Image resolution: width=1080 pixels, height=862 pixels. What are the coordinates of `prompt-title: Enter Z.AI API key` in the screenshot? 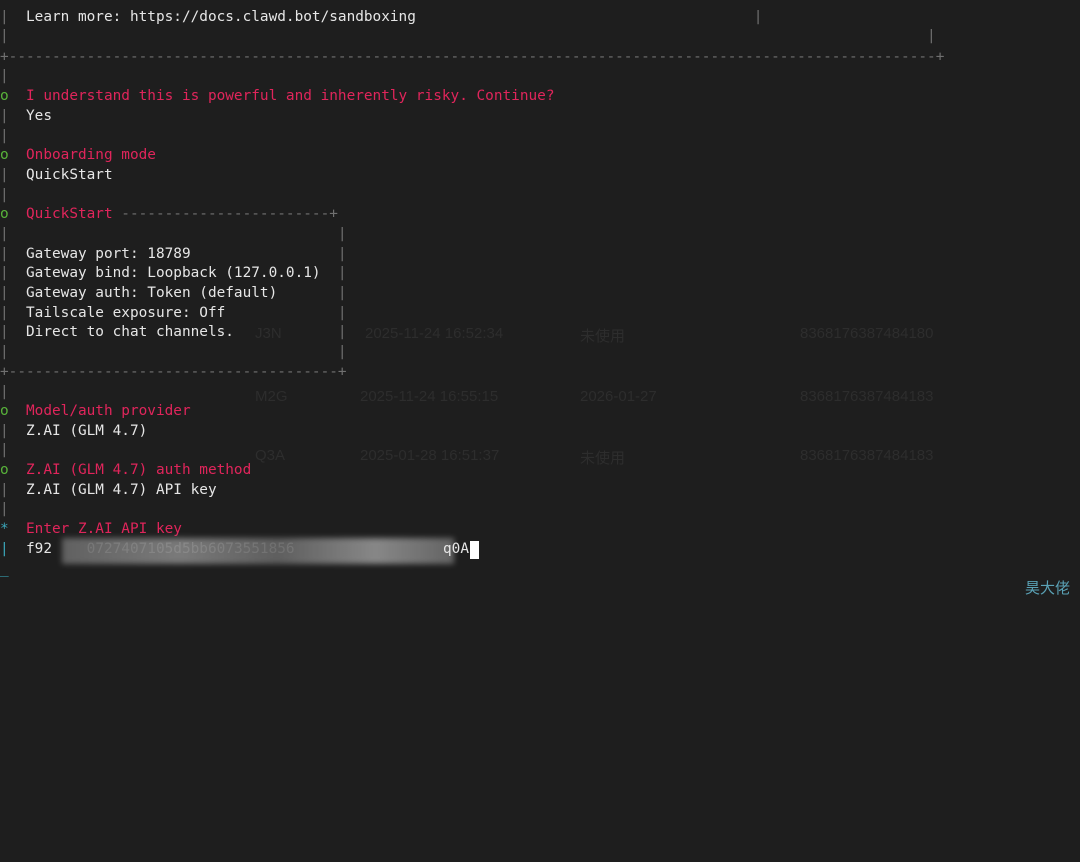 It's located at (104, 529).